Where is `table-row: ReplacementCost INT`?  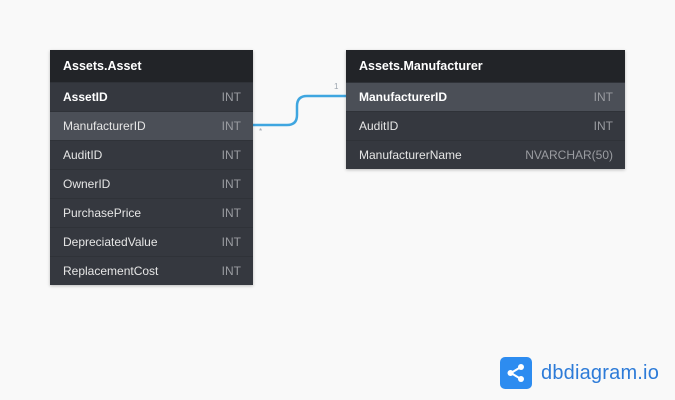
table-row: ReplacementCost INT is located at coordinates (151, 270).